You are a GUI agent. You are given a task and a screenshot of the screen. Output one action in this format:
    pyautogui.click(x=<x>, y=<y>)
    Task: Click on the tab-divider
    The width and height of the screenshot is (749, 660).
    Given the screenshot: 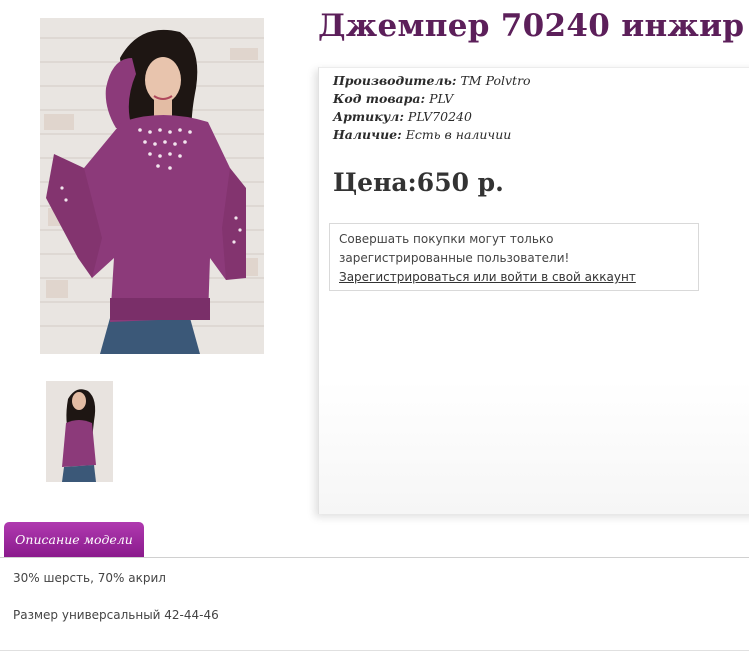 What is the action you would take?
    pyautogui.click(x=374, y=557)
    